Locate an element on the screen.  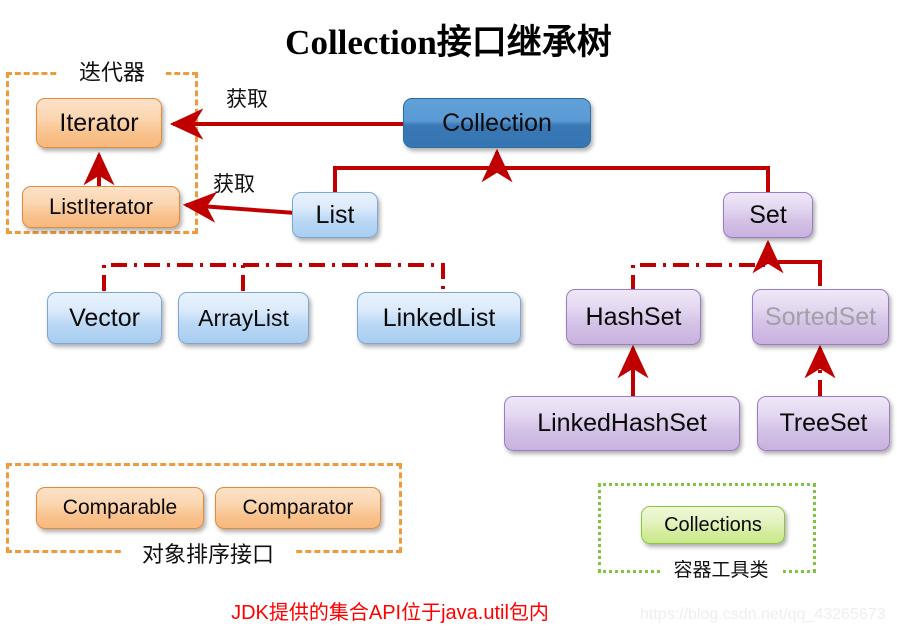
node-set-label: Set is located at coordinates (768, 214).